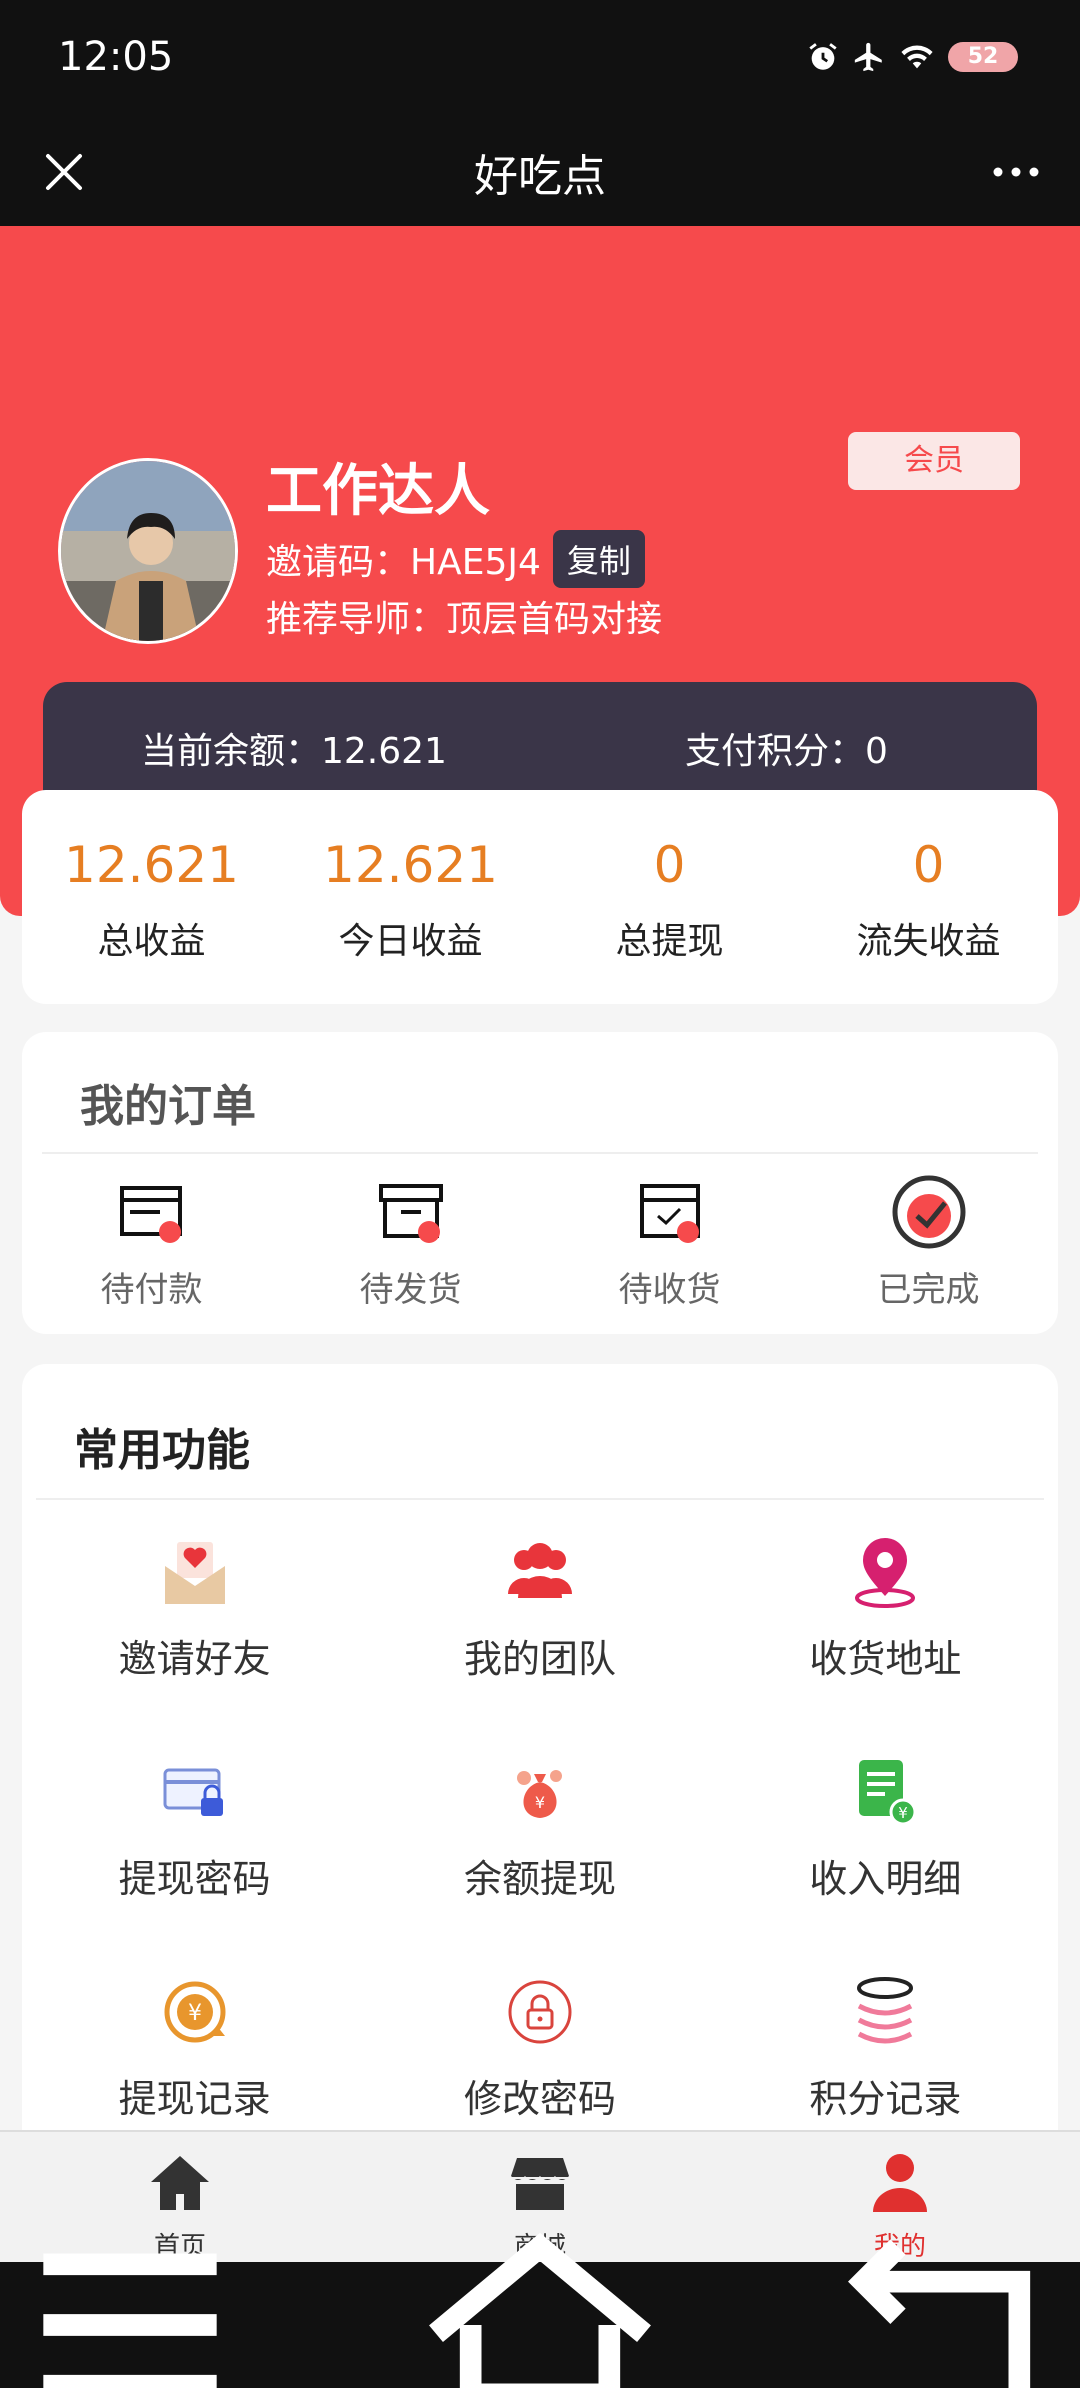 Image resolution: width=1080 pixels, height=2388 pixels. I want to click on my-orders-card: 我的订单 待付款 待发货 待收货 已完成, so click(540, 1183).